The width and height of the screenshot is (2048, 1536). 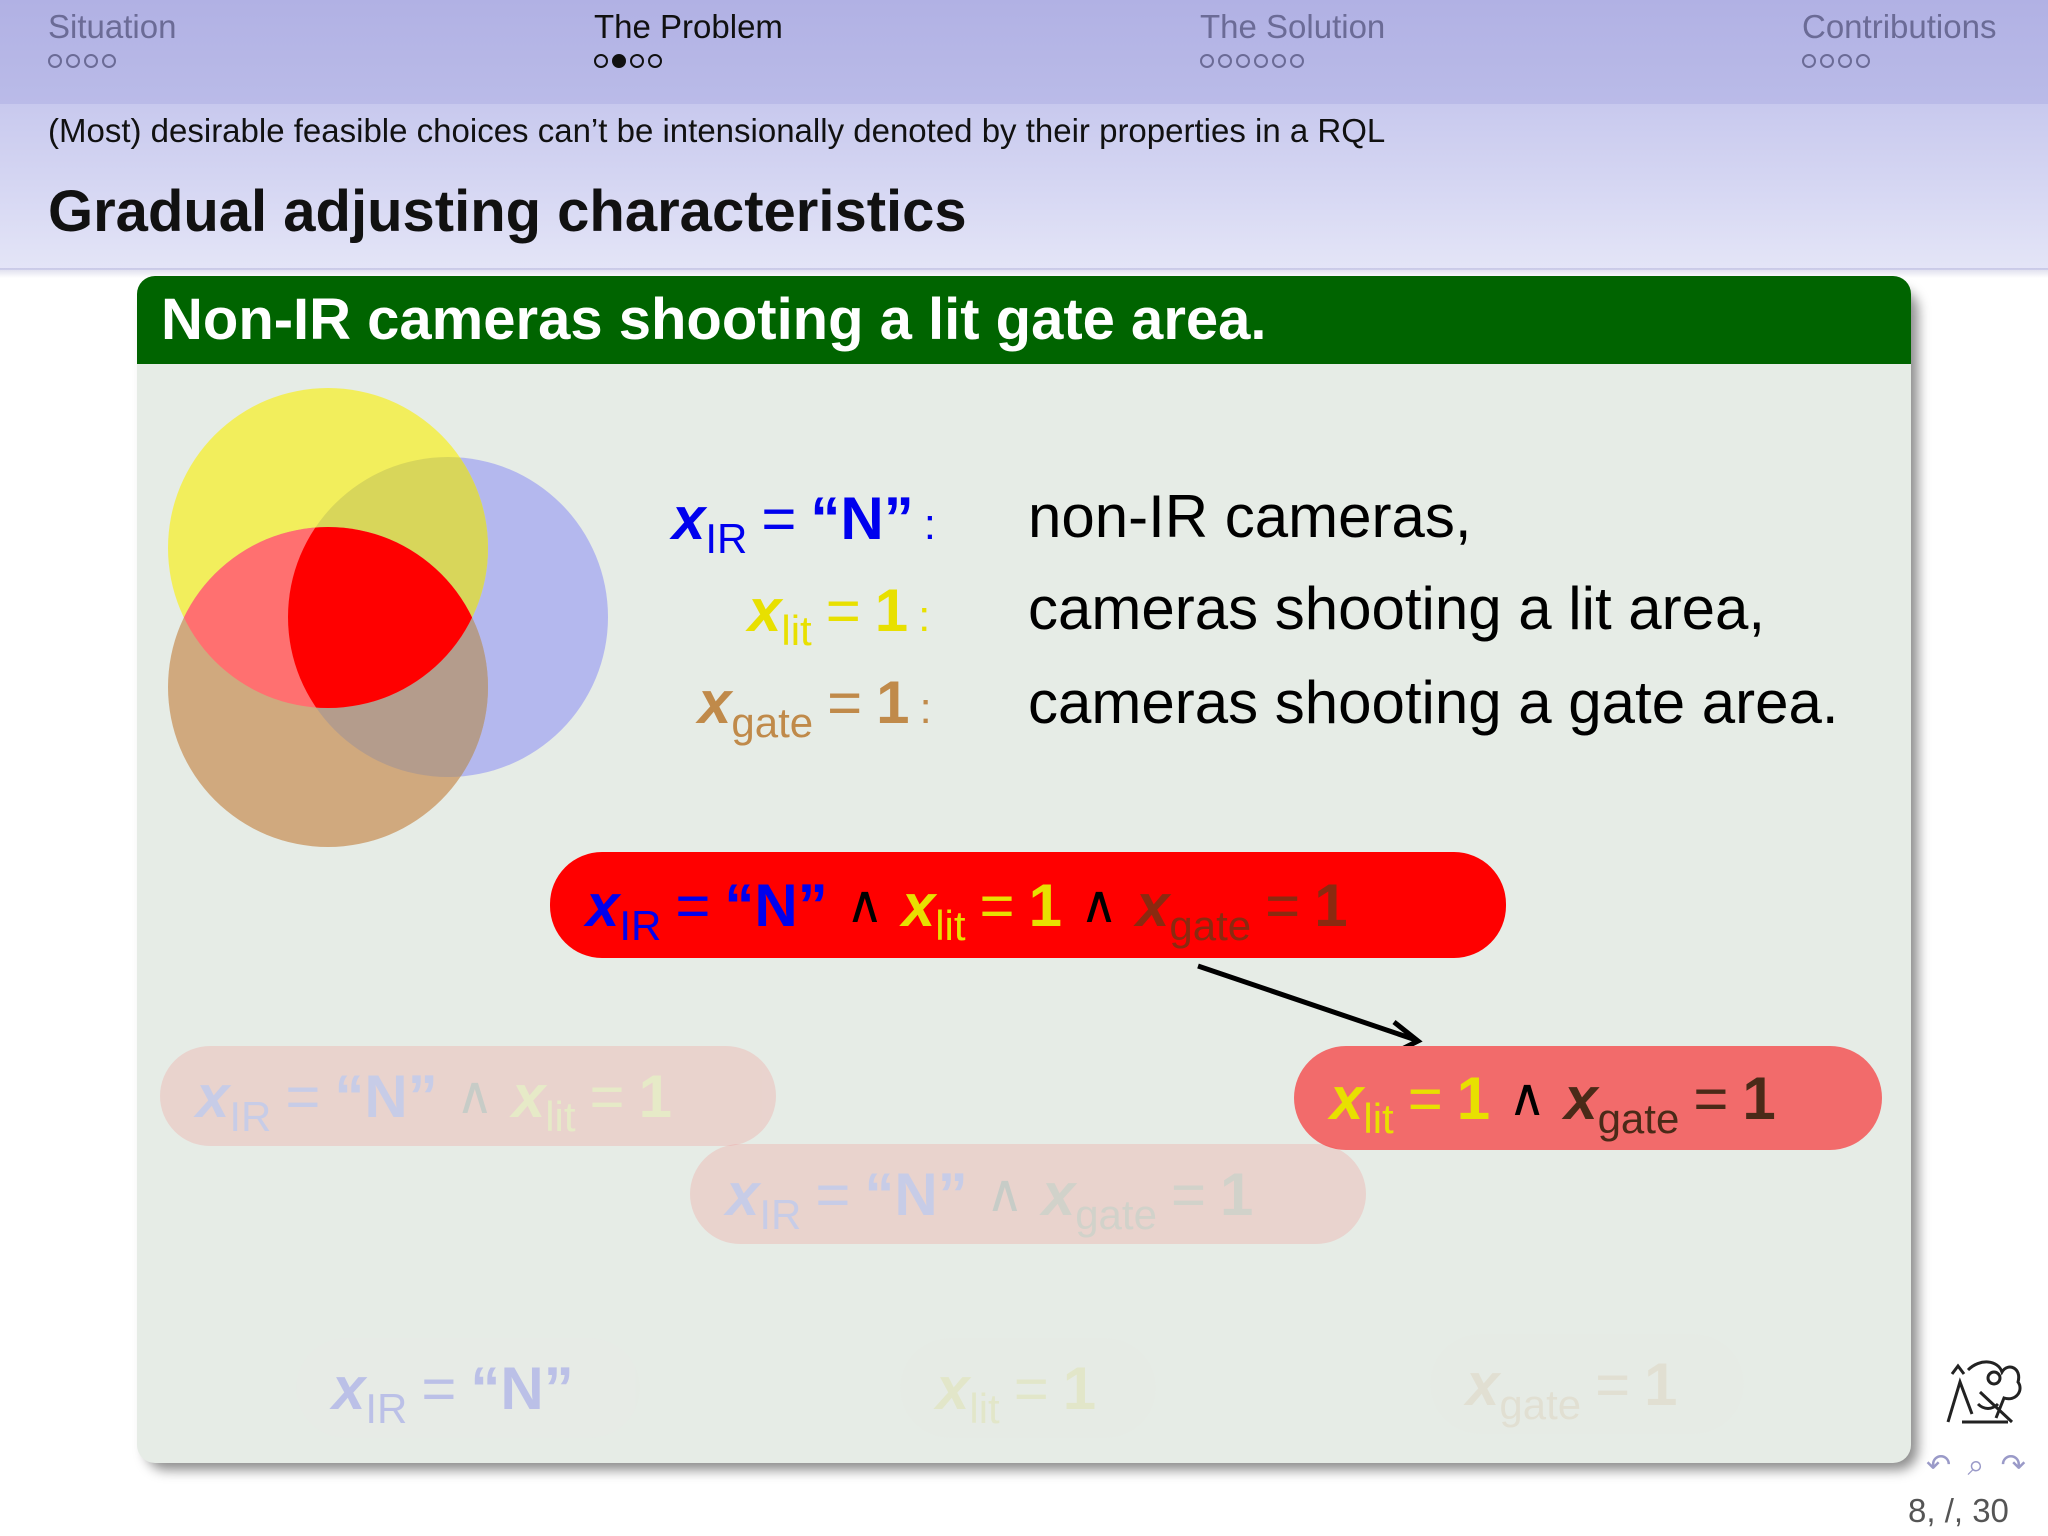 I want to click on conjunction-pill-ir-lit: xIR = “N” ∧ xlit = 1, so click(x=468, y=1096).